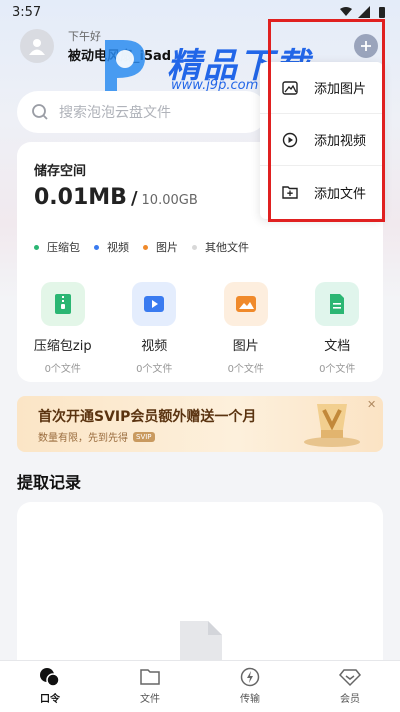  What do you see at coordinates (63, 328) in the screenshot?
I see `category-zip: 压缩包zip 0个文件` at bounding box center [63, 328].